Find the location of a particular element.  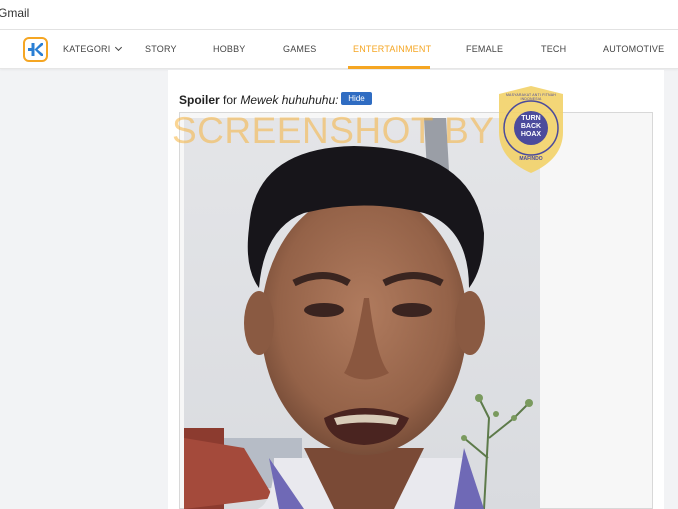

nav-kategori-label: KATEGORI is located at coordinates (87, 49).